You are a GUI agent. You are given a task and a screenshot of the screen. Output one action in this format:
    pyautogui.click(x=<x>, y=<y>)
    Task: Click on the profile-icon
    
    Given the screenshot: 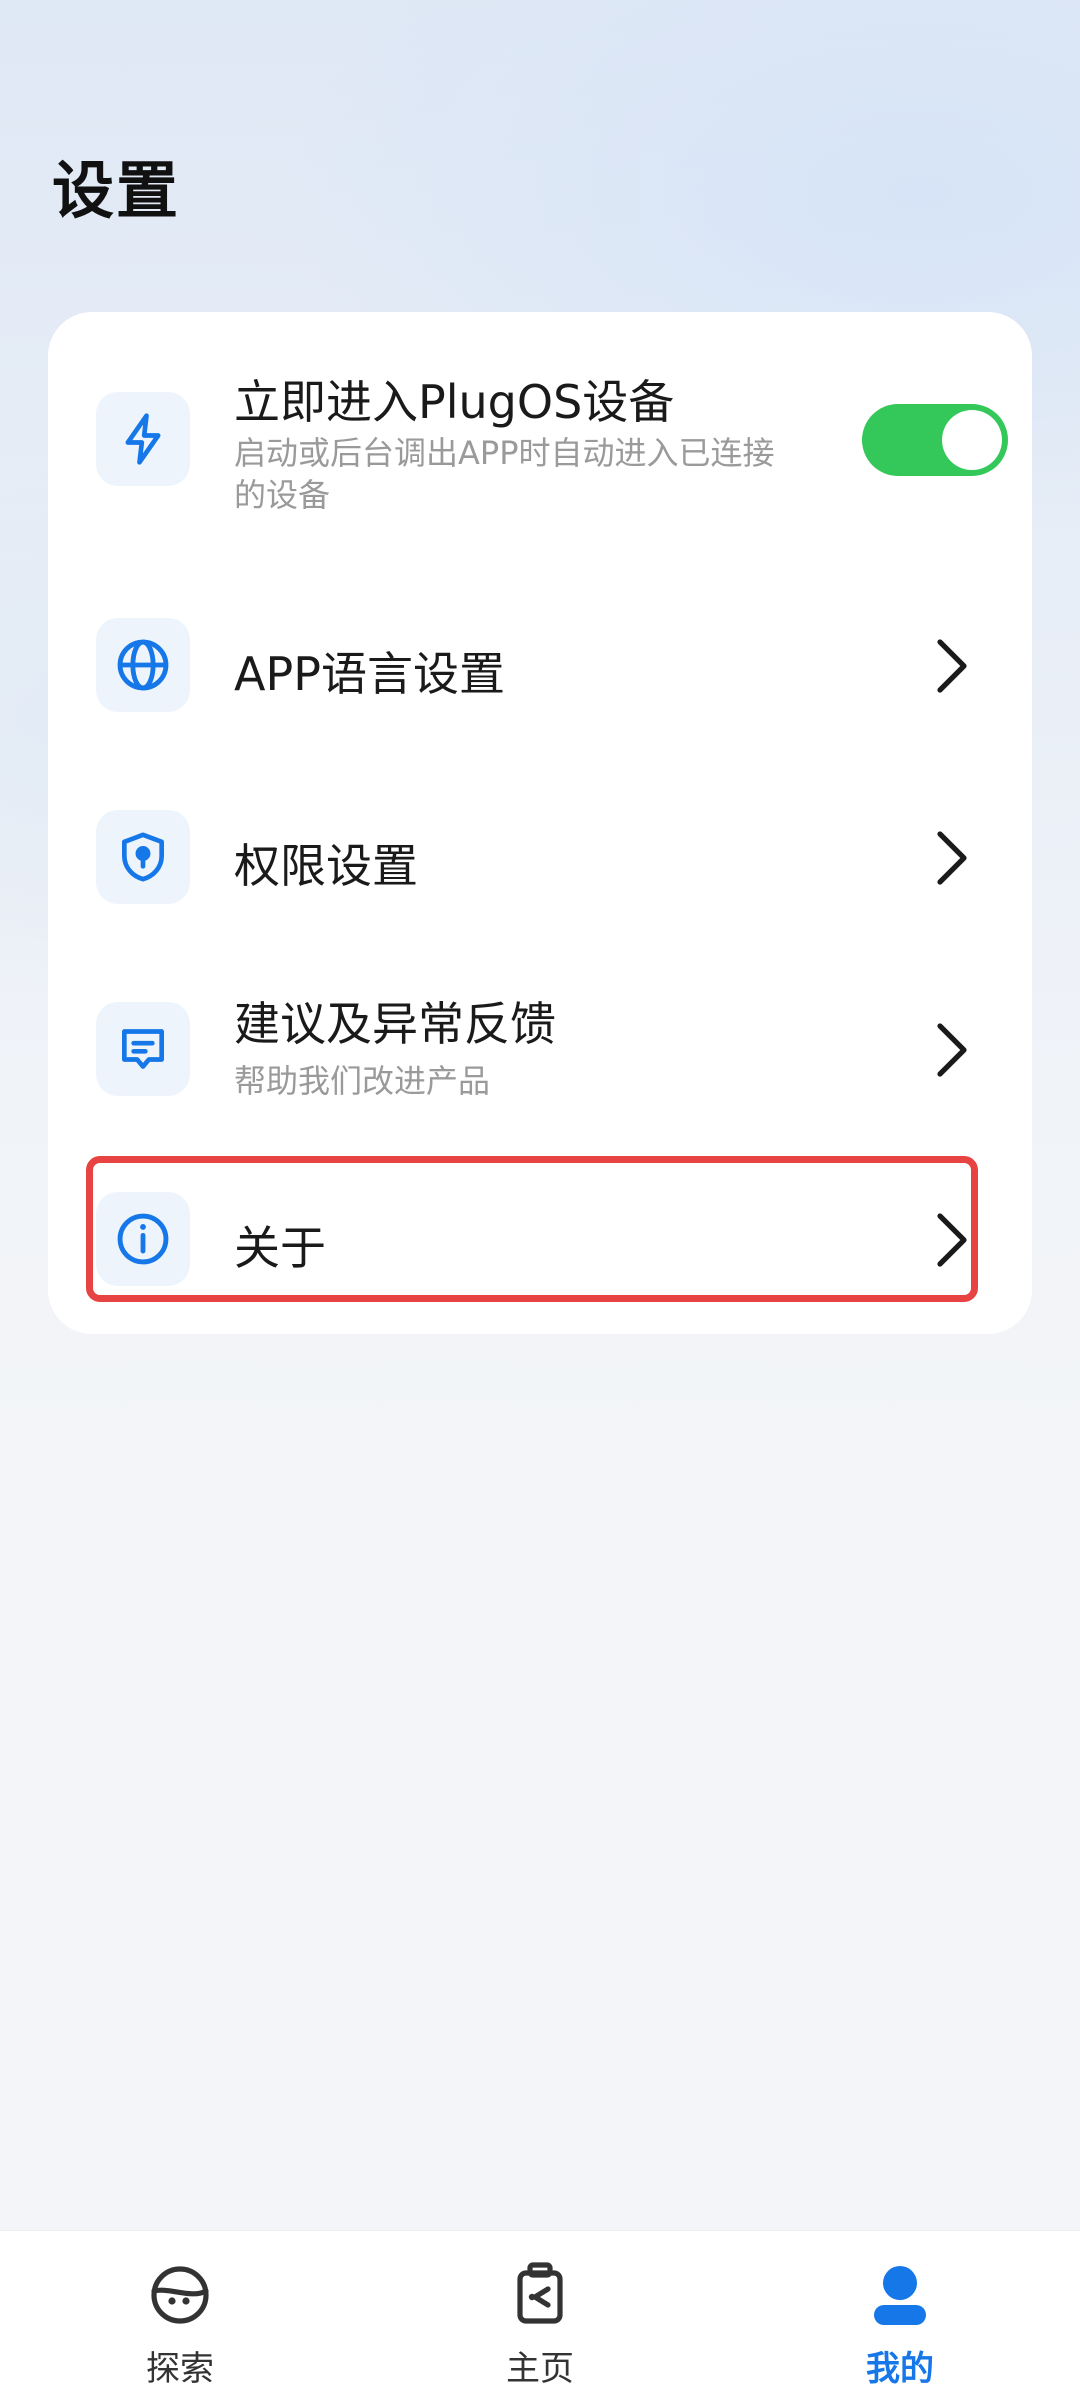 What is the action you would take?
    pyautogui.click(x=900, y=2295)
    